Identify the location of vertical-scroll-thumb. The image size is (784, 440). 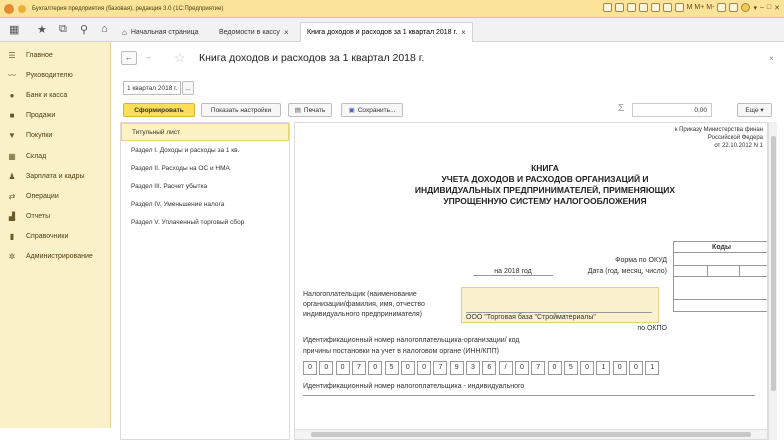
(773, 263).